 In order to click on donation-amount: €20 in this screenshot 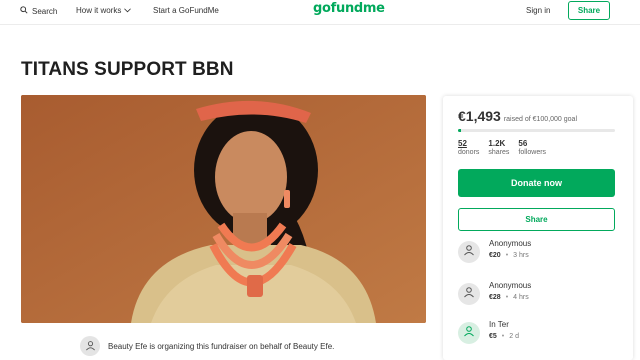, I will do `click(495, 255)`.